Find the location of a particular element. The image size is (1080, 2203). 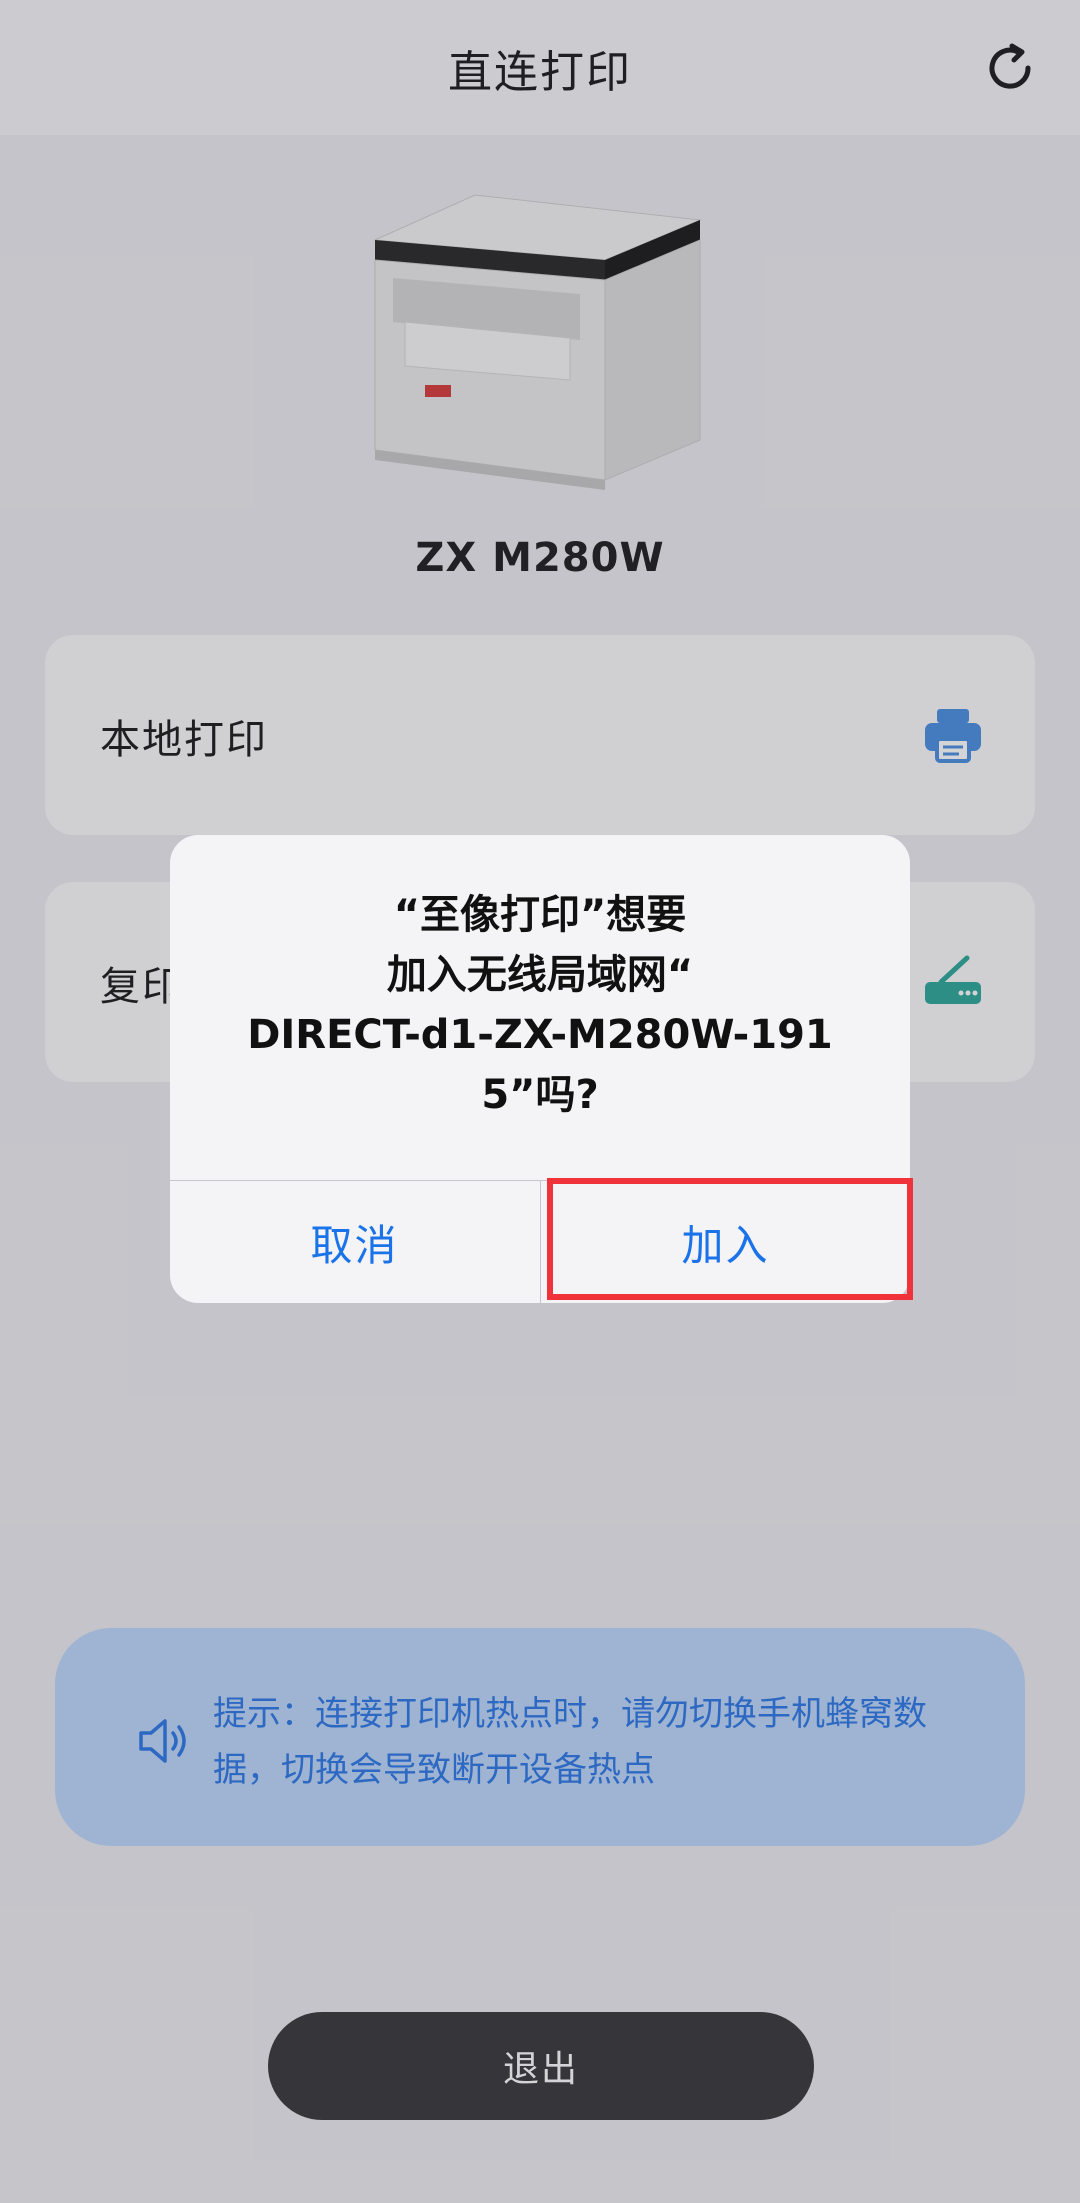

dialog-line: 5”吗? is located at coordinates (540, 1095).